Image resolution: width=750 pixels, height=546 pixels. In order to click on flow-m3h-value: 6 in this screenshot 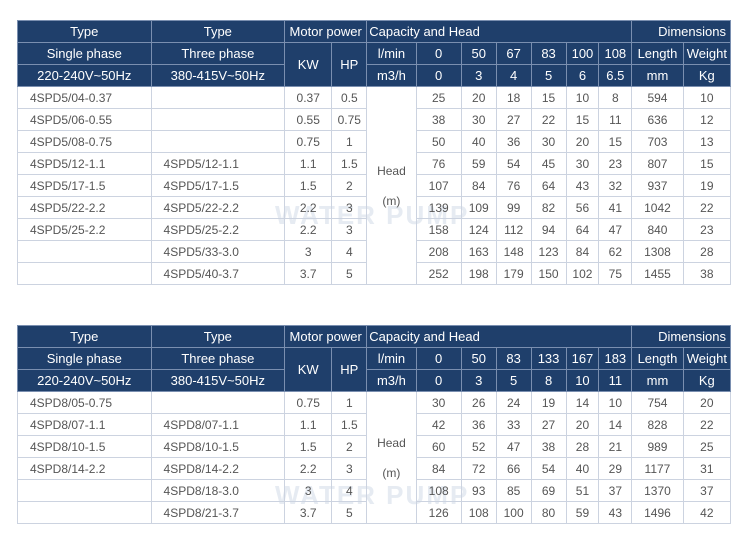, I will do `click(582, 75)`.